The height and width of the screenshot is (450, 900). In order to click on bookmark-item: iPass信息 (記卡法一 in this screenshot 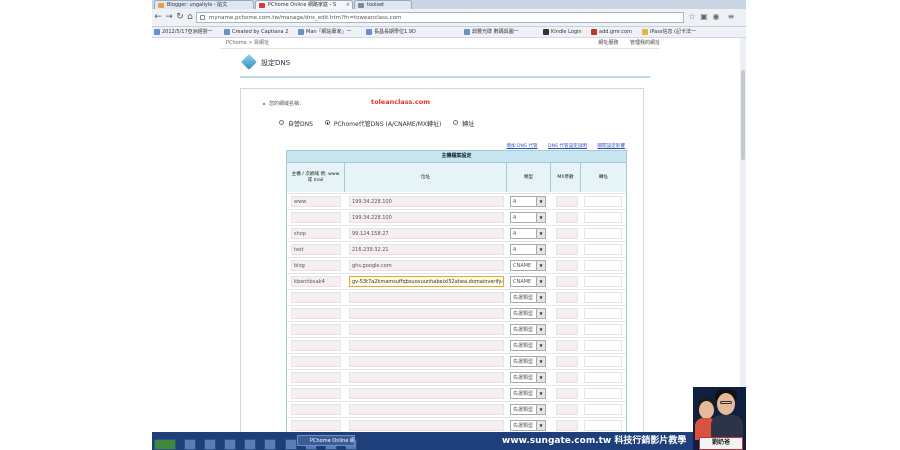, I will do `click(669, 32)`.